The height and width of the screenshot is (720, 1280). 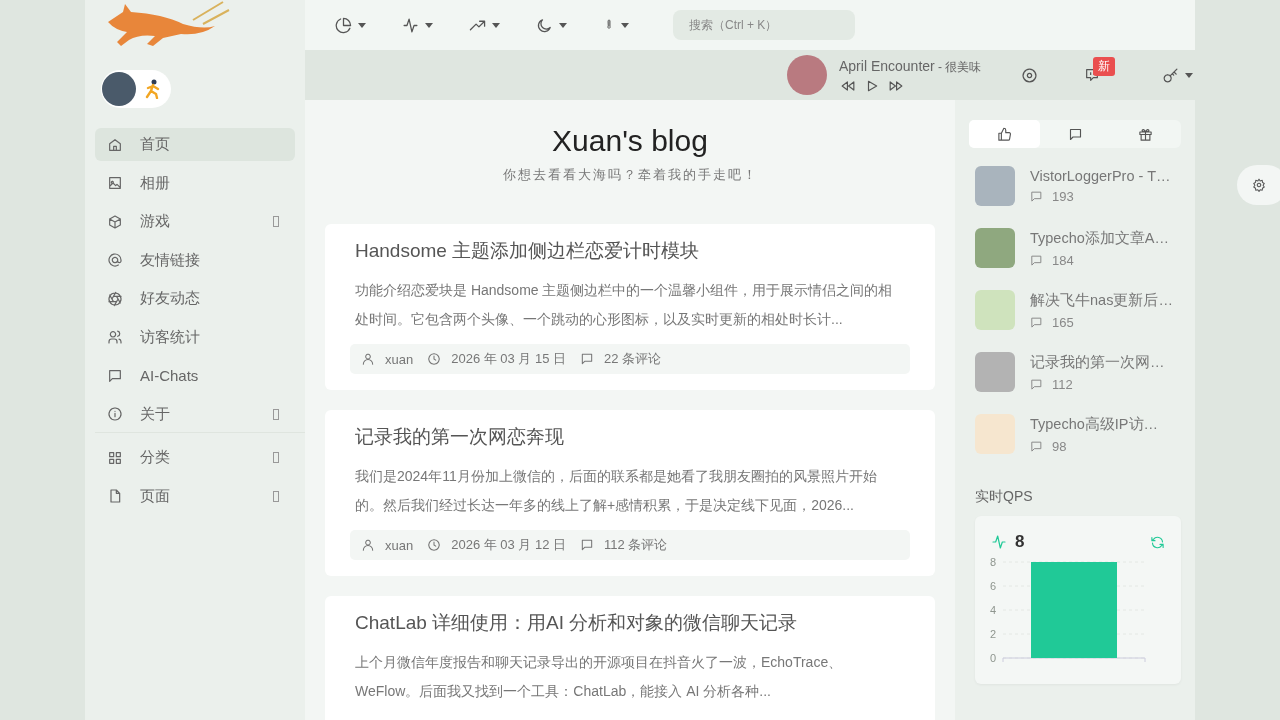 What do you see at coordinates (195, 183) in the screenshot?
I see `nav-item: 相册` at bounding box center [195, 183].